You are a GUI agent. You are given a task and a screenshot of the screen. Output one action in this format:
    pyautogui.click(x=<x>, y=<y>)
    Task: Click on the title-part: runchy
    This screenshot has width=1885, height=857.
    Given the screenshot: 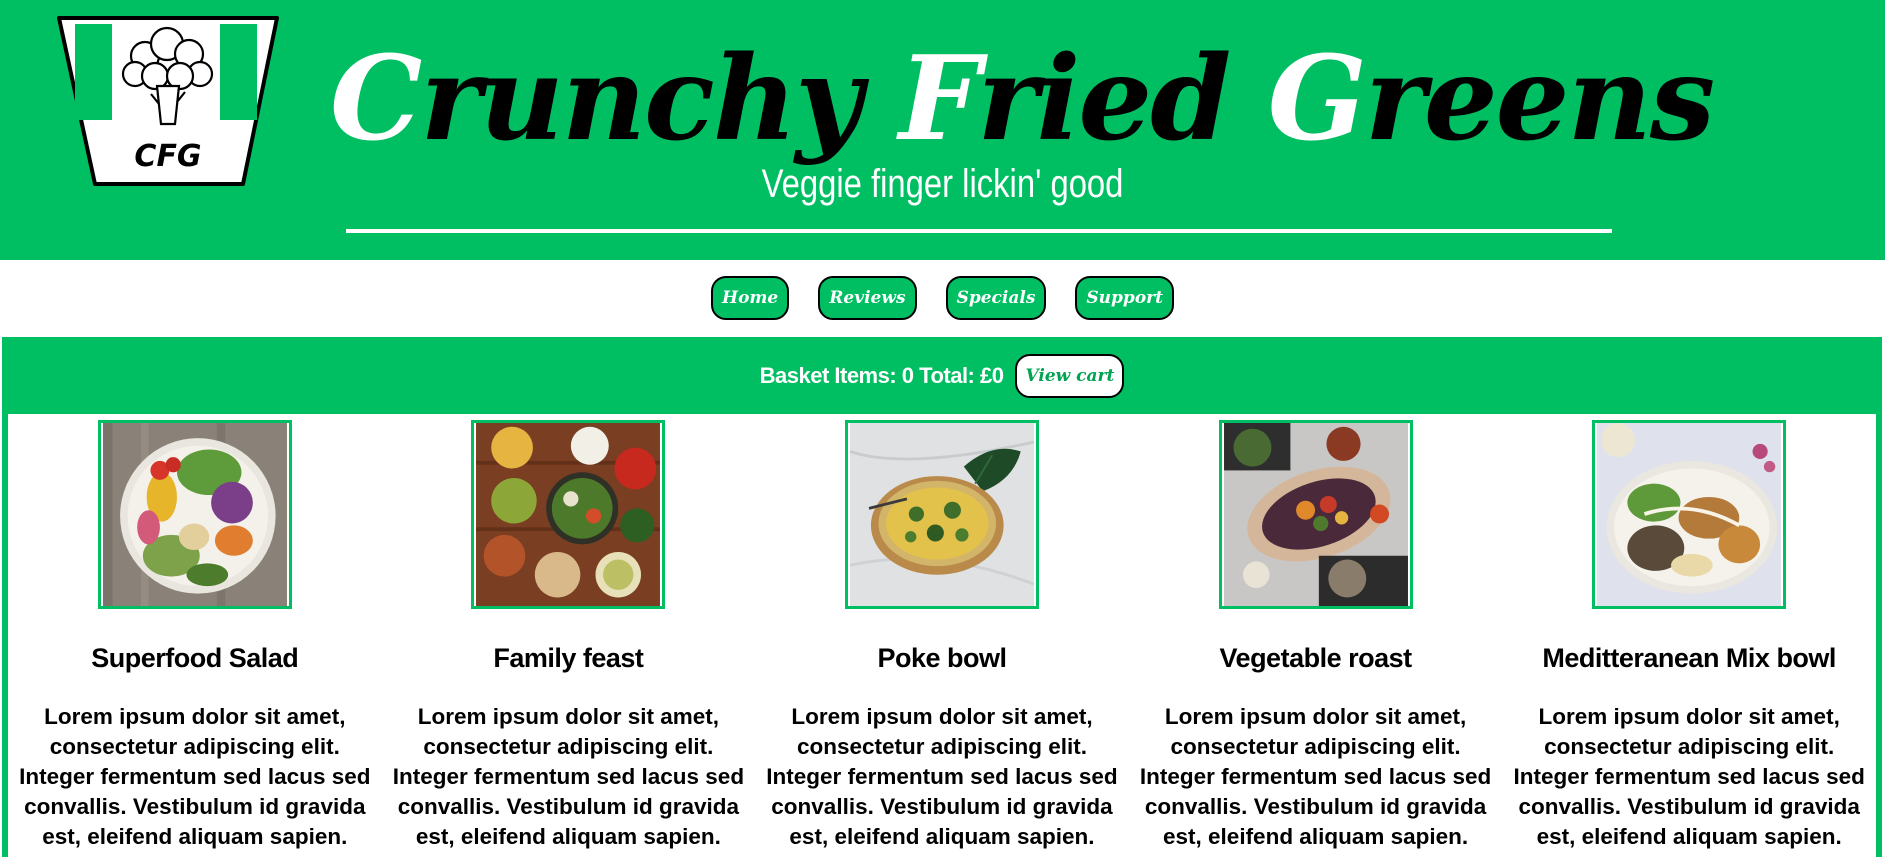 What is the action you would take?
    pyautogui.click(x=659, y=99)
    